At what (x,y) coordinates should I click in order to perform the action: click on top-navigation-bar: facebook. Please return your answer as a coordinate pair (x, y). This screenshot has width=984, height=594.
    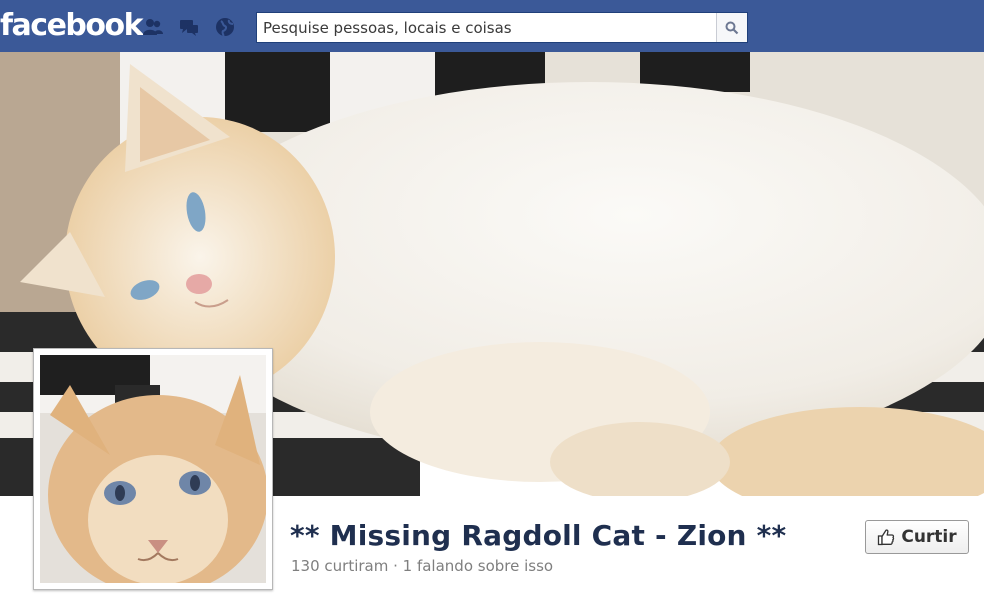
    Looking at the image, I should click on (492, 26).